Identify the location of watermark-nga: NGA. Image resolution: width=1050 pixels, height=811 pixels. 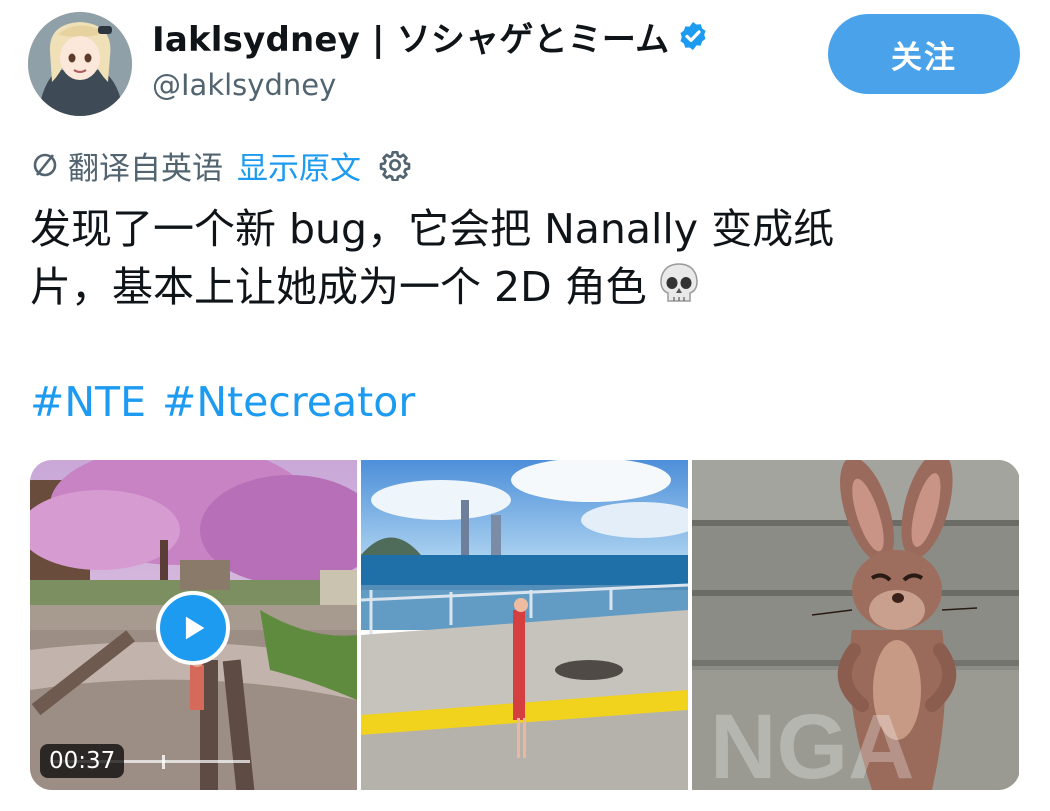
(812, 743).